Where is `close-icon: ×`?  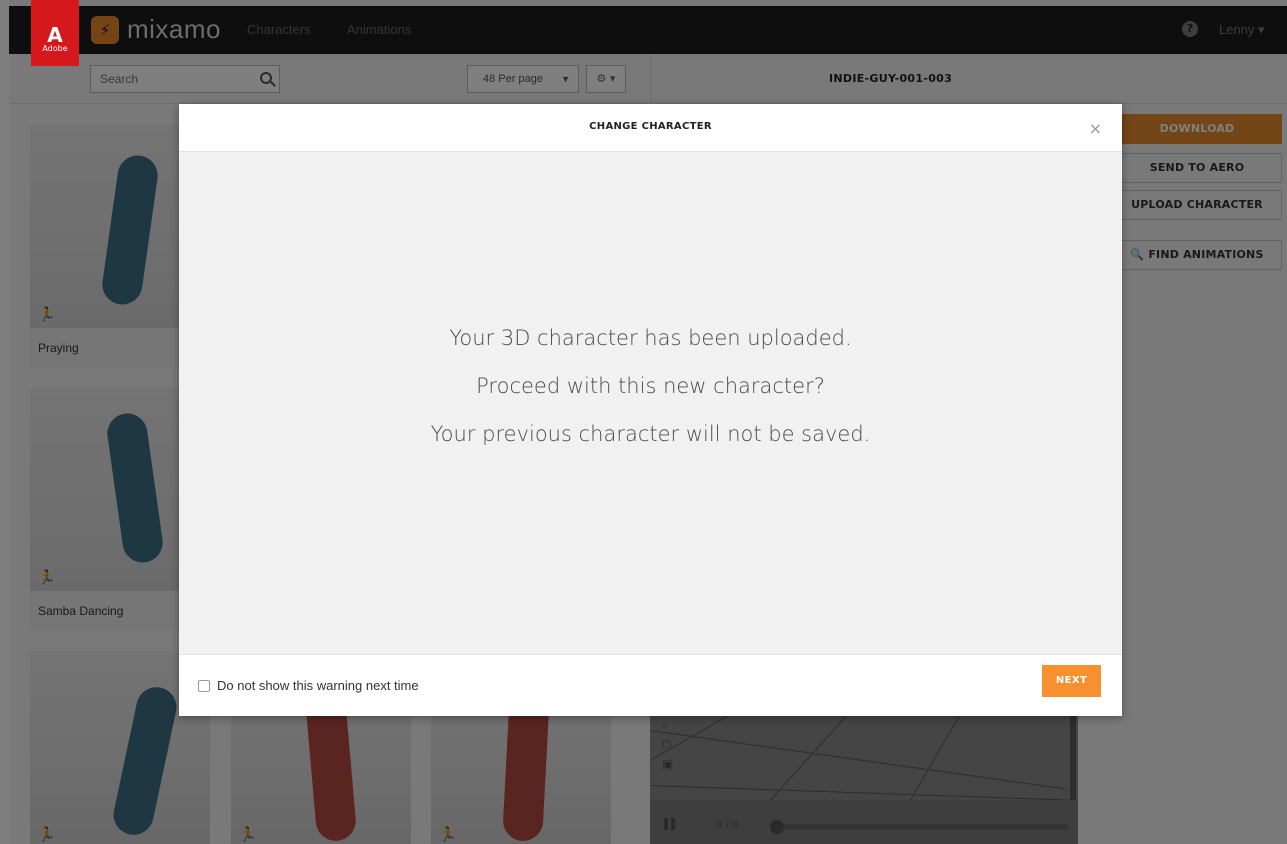
close-icon: × is located at coordinates (1095, 128).